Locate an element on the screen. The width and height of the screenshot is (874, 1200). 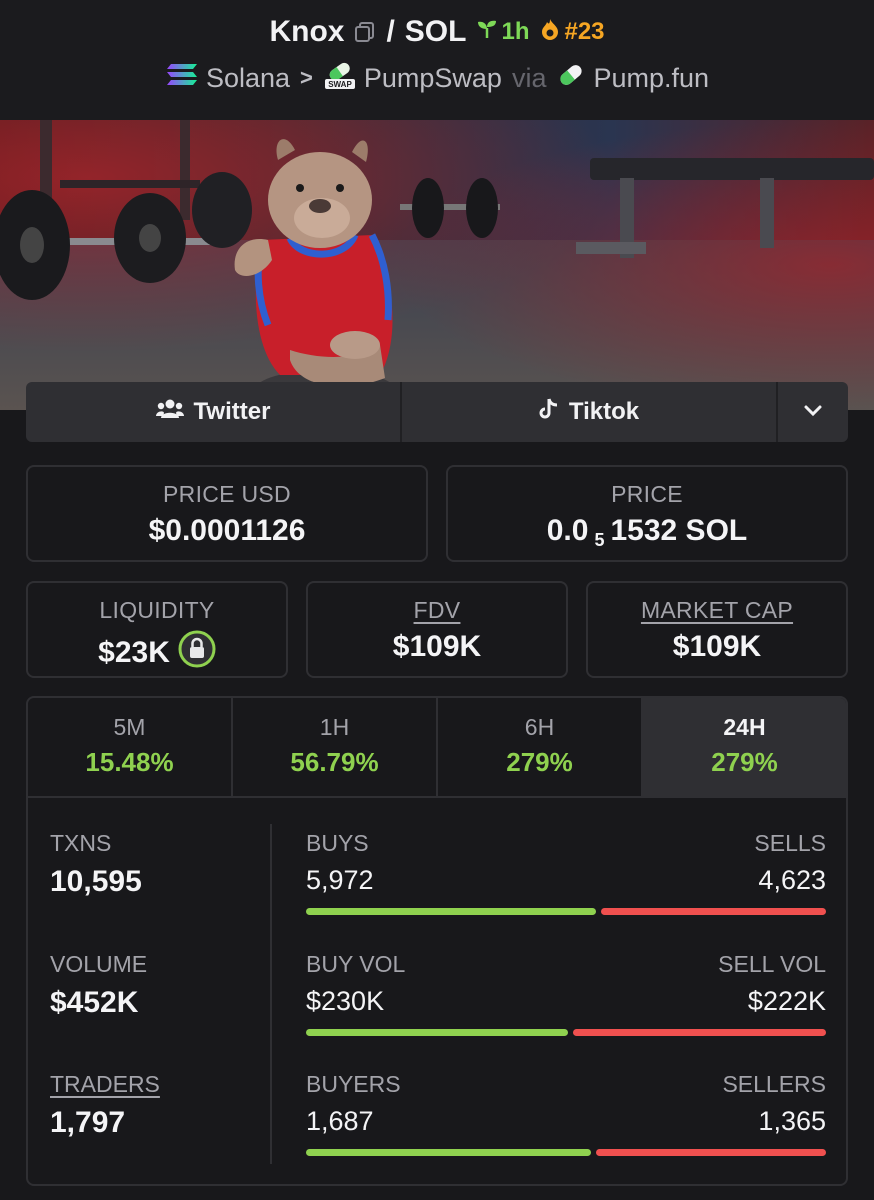
sell-vol-value: $222K is located at coordinates (786, 1001).